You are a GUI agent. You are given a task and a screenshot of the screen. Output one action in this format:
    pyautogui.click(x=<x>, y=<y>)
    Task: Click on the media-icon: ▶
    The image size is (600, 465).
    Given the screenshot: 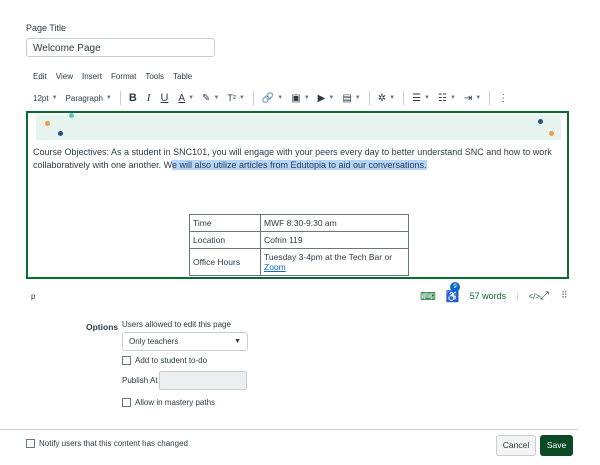 What is the action you would take?
    pyautogui.click(x=321, y=98)
    